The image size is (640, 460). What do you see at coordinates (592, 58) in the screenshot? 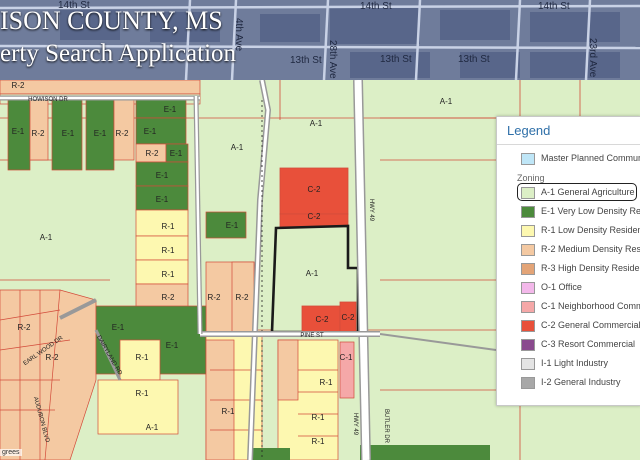
I see `street-label: 23rd Ave` at bounding box center [592, 58].